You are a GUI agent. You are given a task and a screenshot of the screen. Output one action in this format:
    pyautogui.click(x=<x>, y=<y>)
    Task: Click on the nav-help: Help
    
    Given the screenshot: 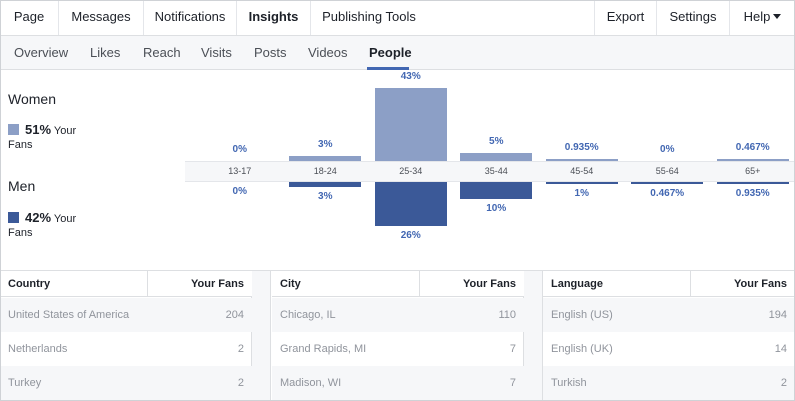 What is the action you would take?
    pyautogui.click(x=762, y=17)
    